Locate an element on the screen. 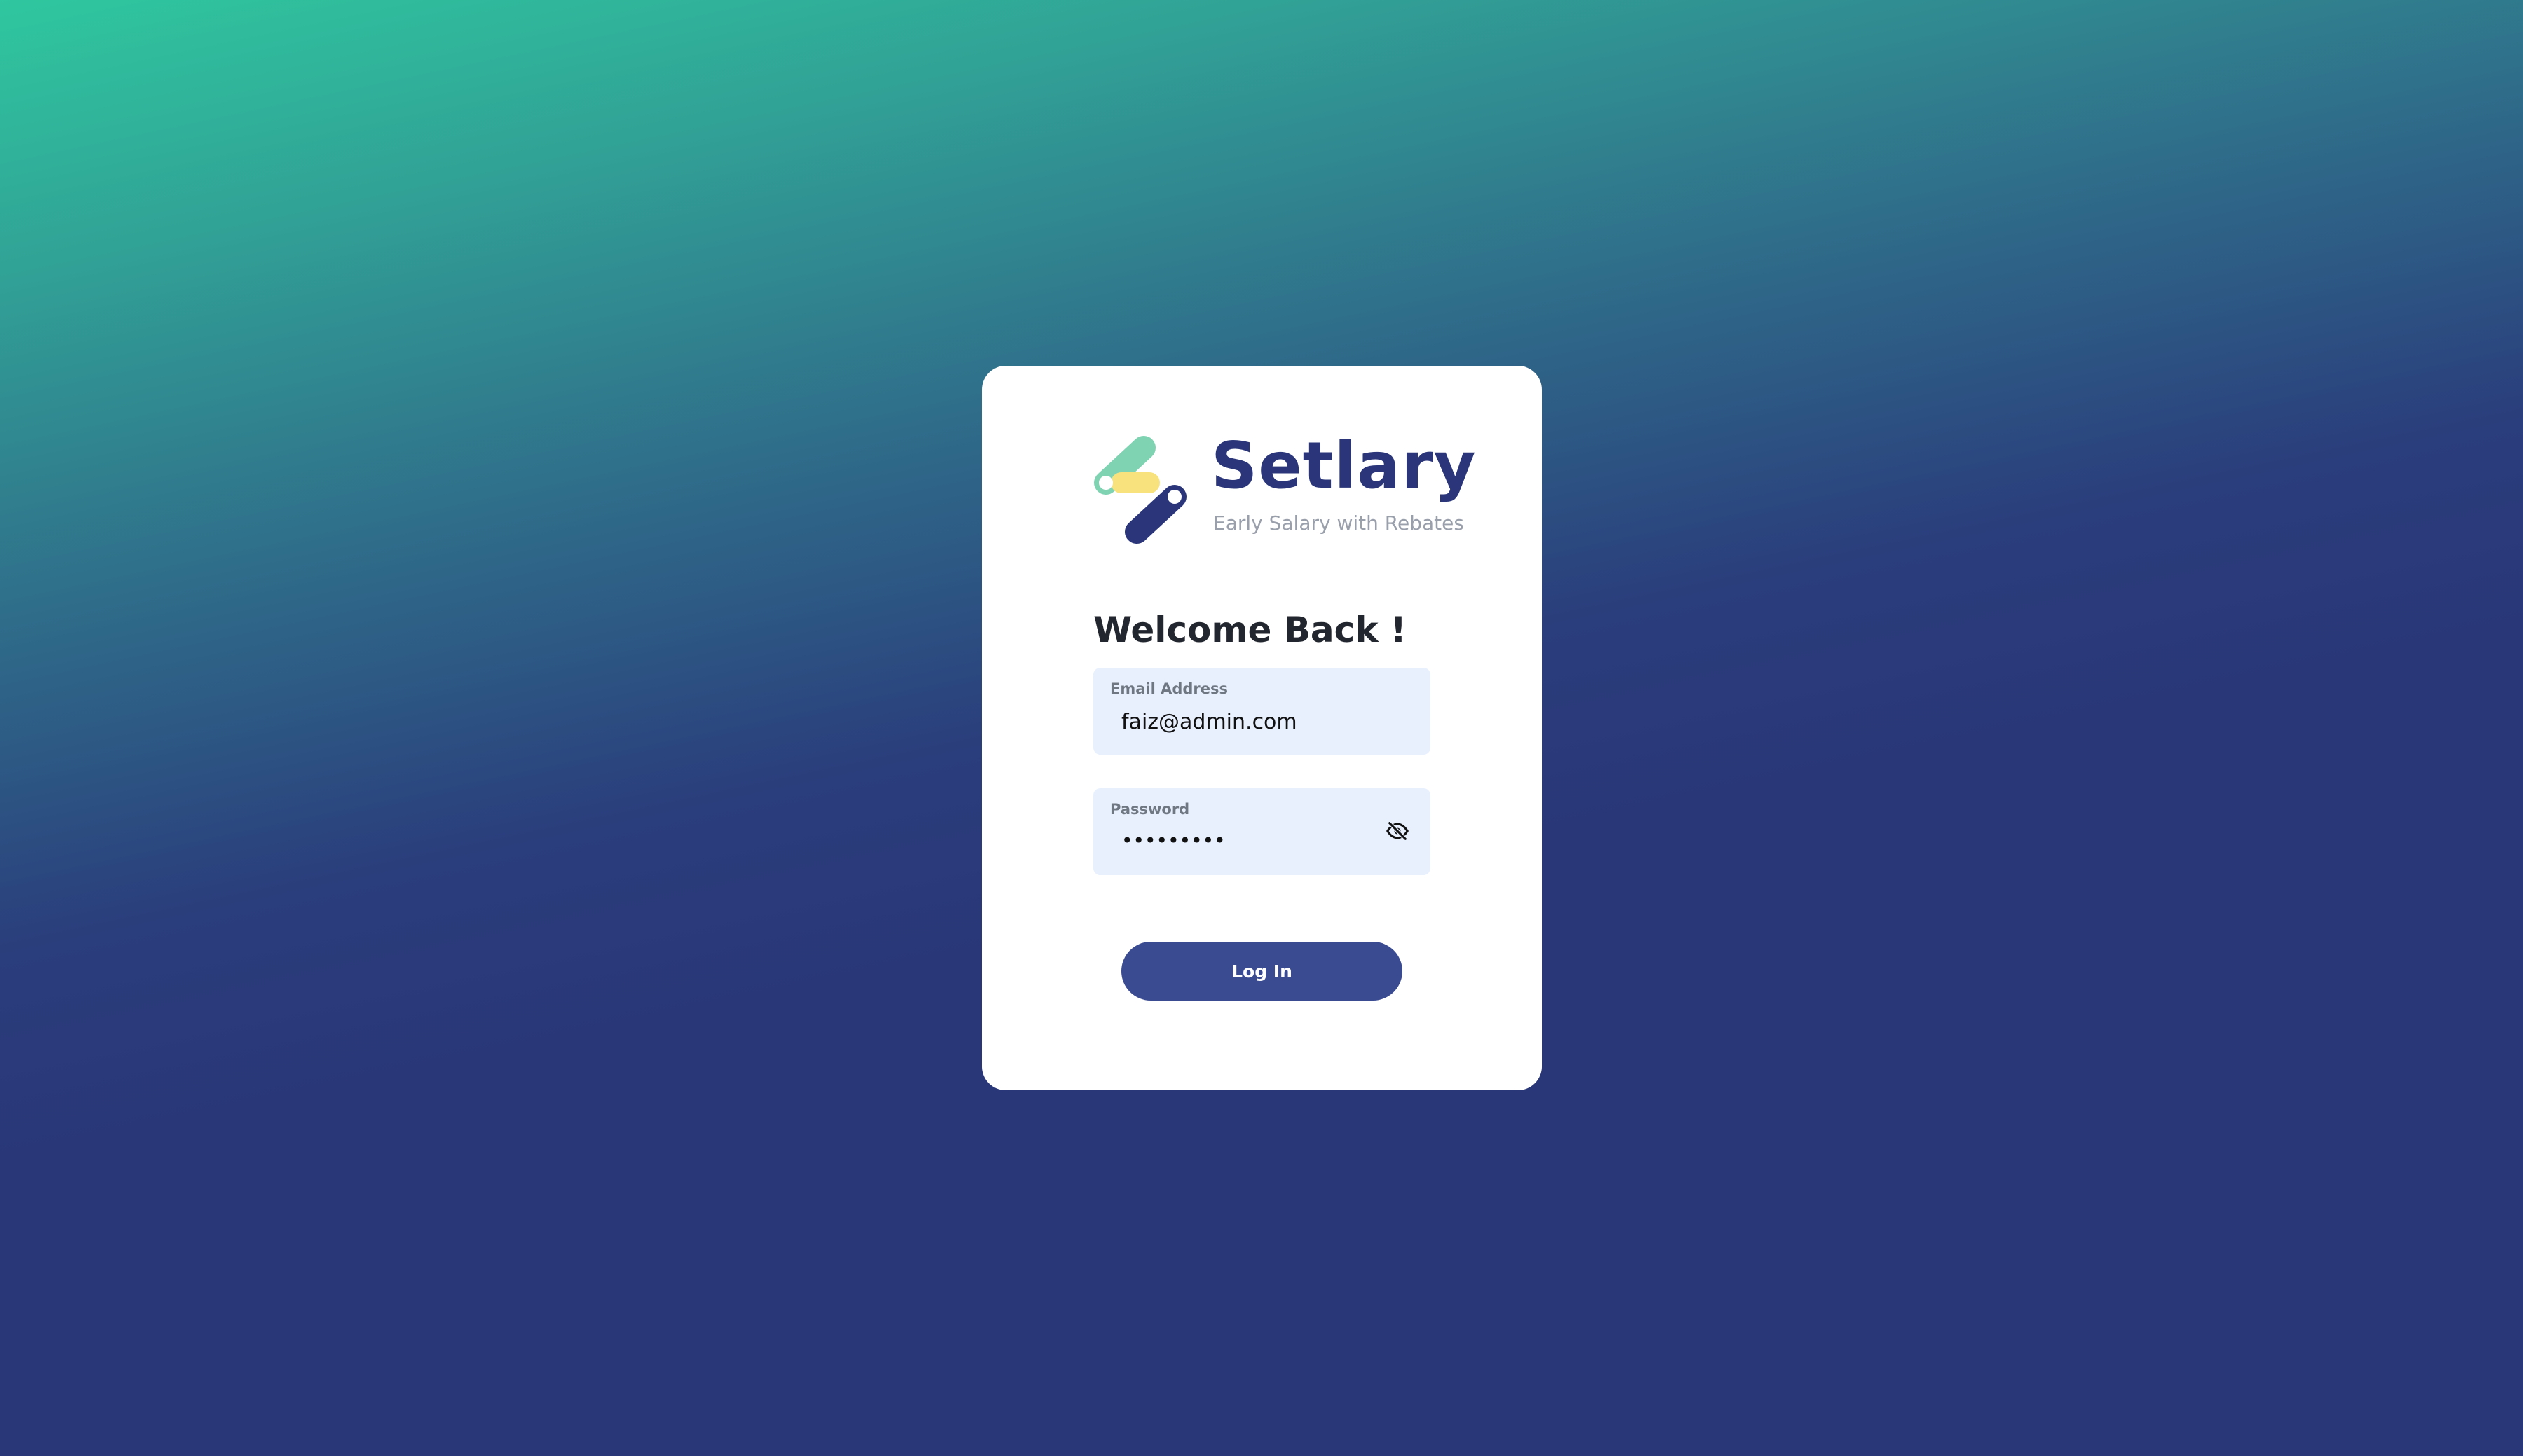 The image size is (2523, 1456). login-button: Log In is located at coordinates (1261, 972).